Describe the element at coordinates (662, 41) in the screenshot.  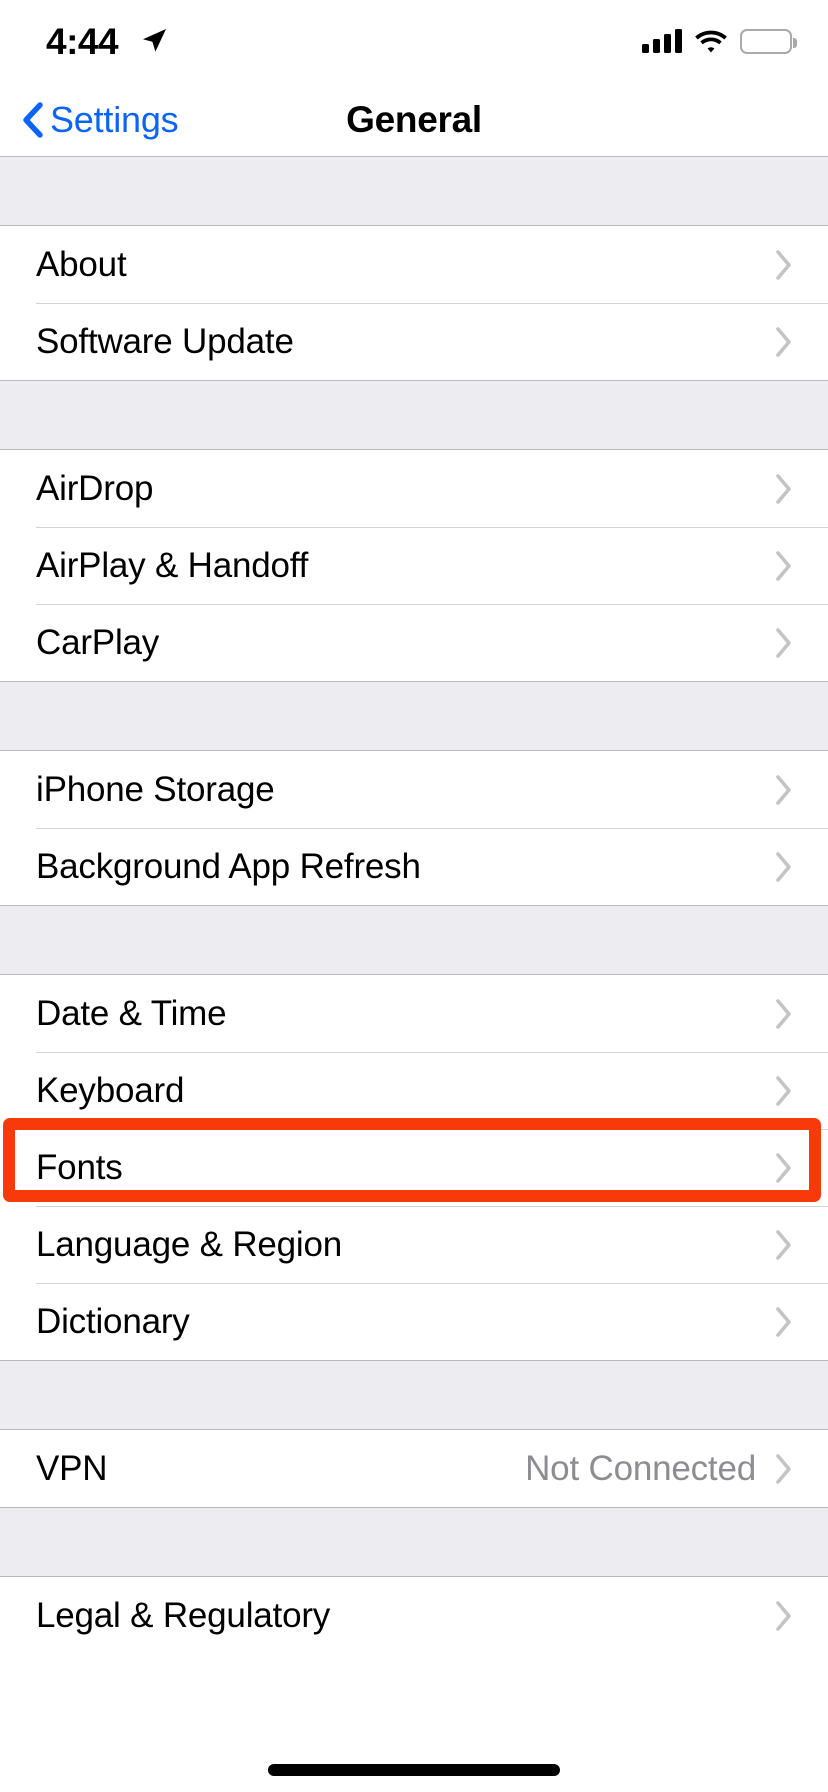
I see `cellular-bars-icon` at that location.